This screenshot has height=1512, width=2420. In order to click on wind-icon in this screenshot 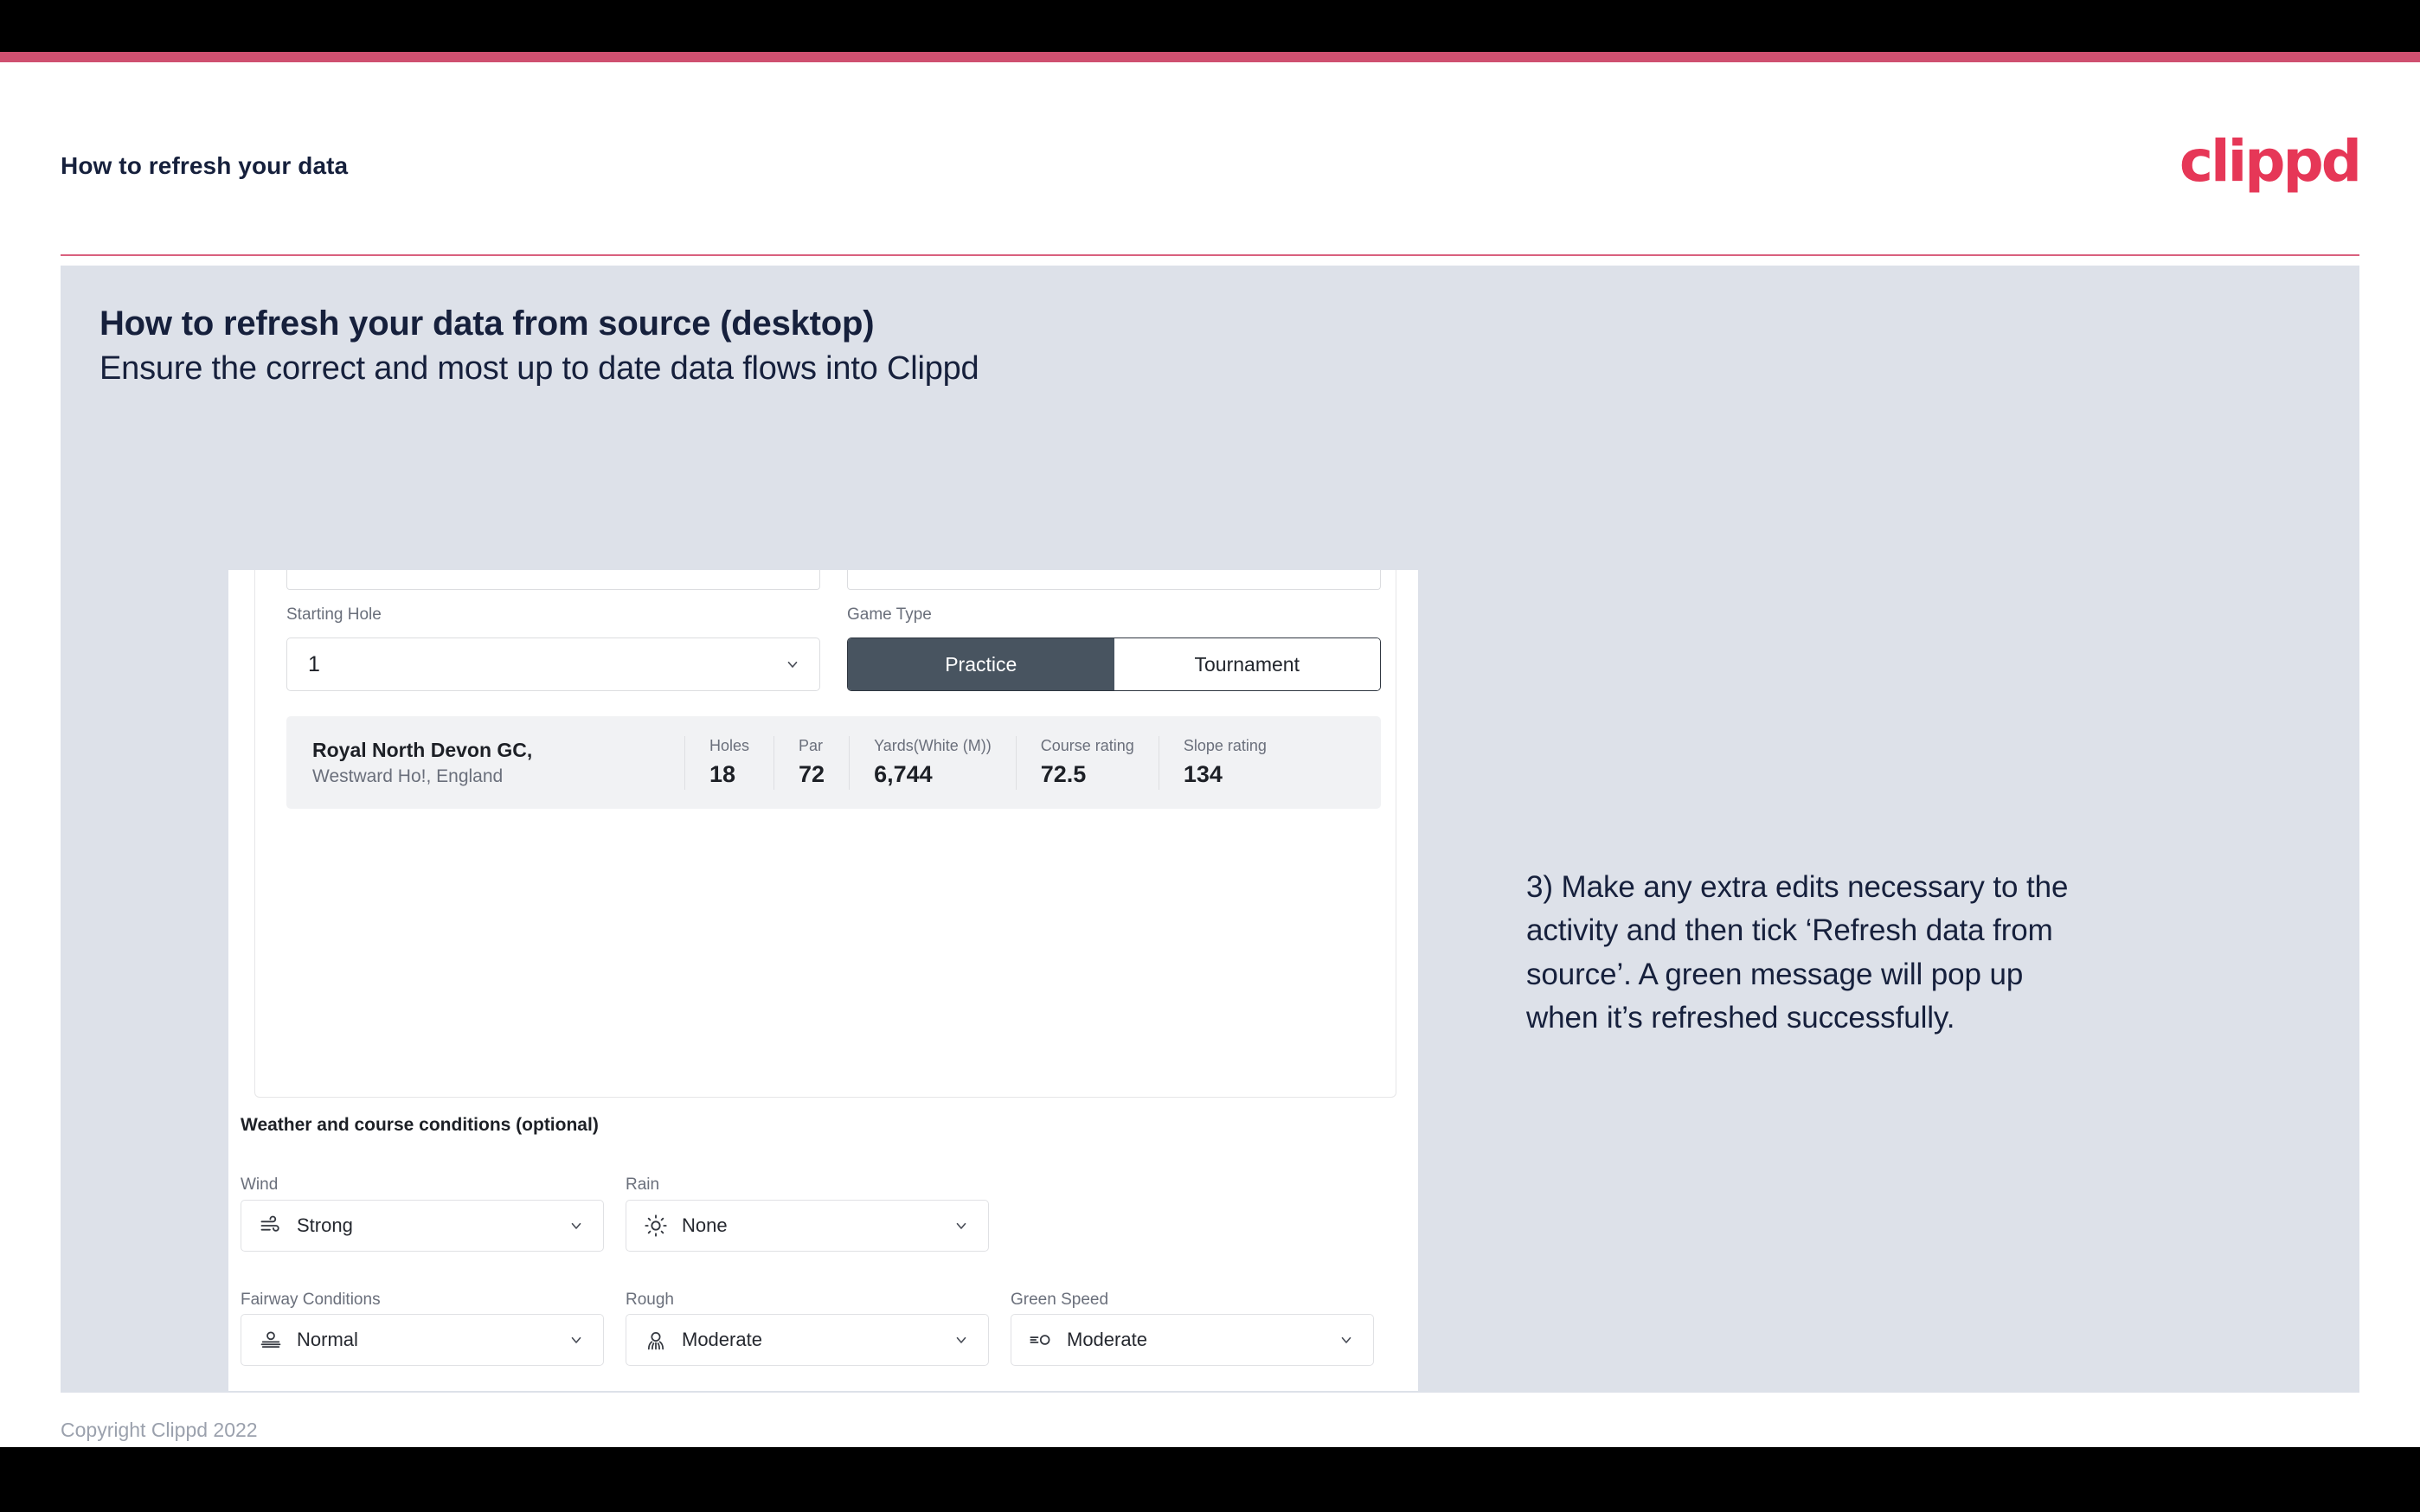, I will do `click(271, 1226)`.